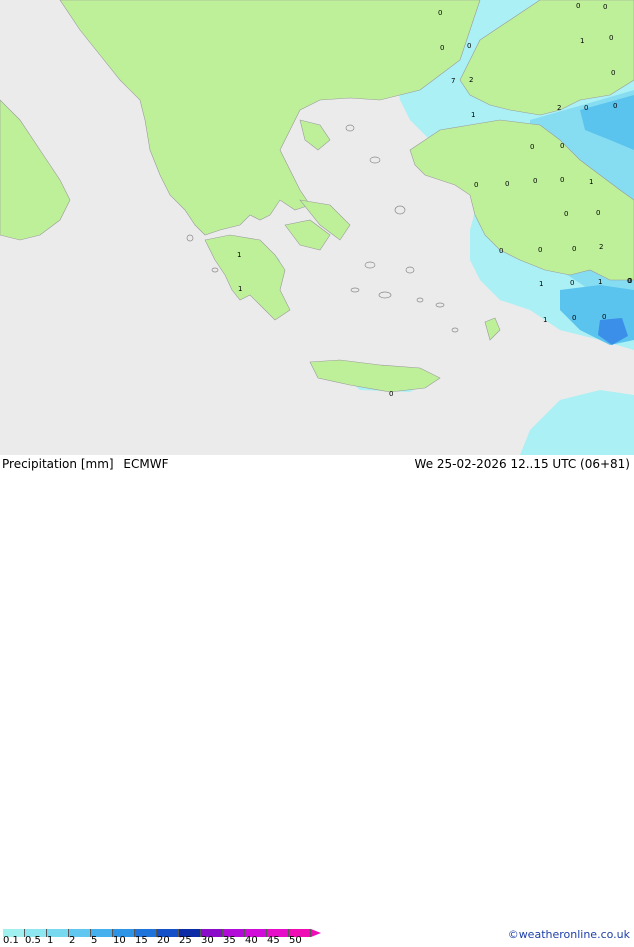 Image resolution: width=634 pixels, height=947 pixels. Describe the element at coordinates (141, 940) in the screenshot. I see `legend-tick-label: 15` at that location.